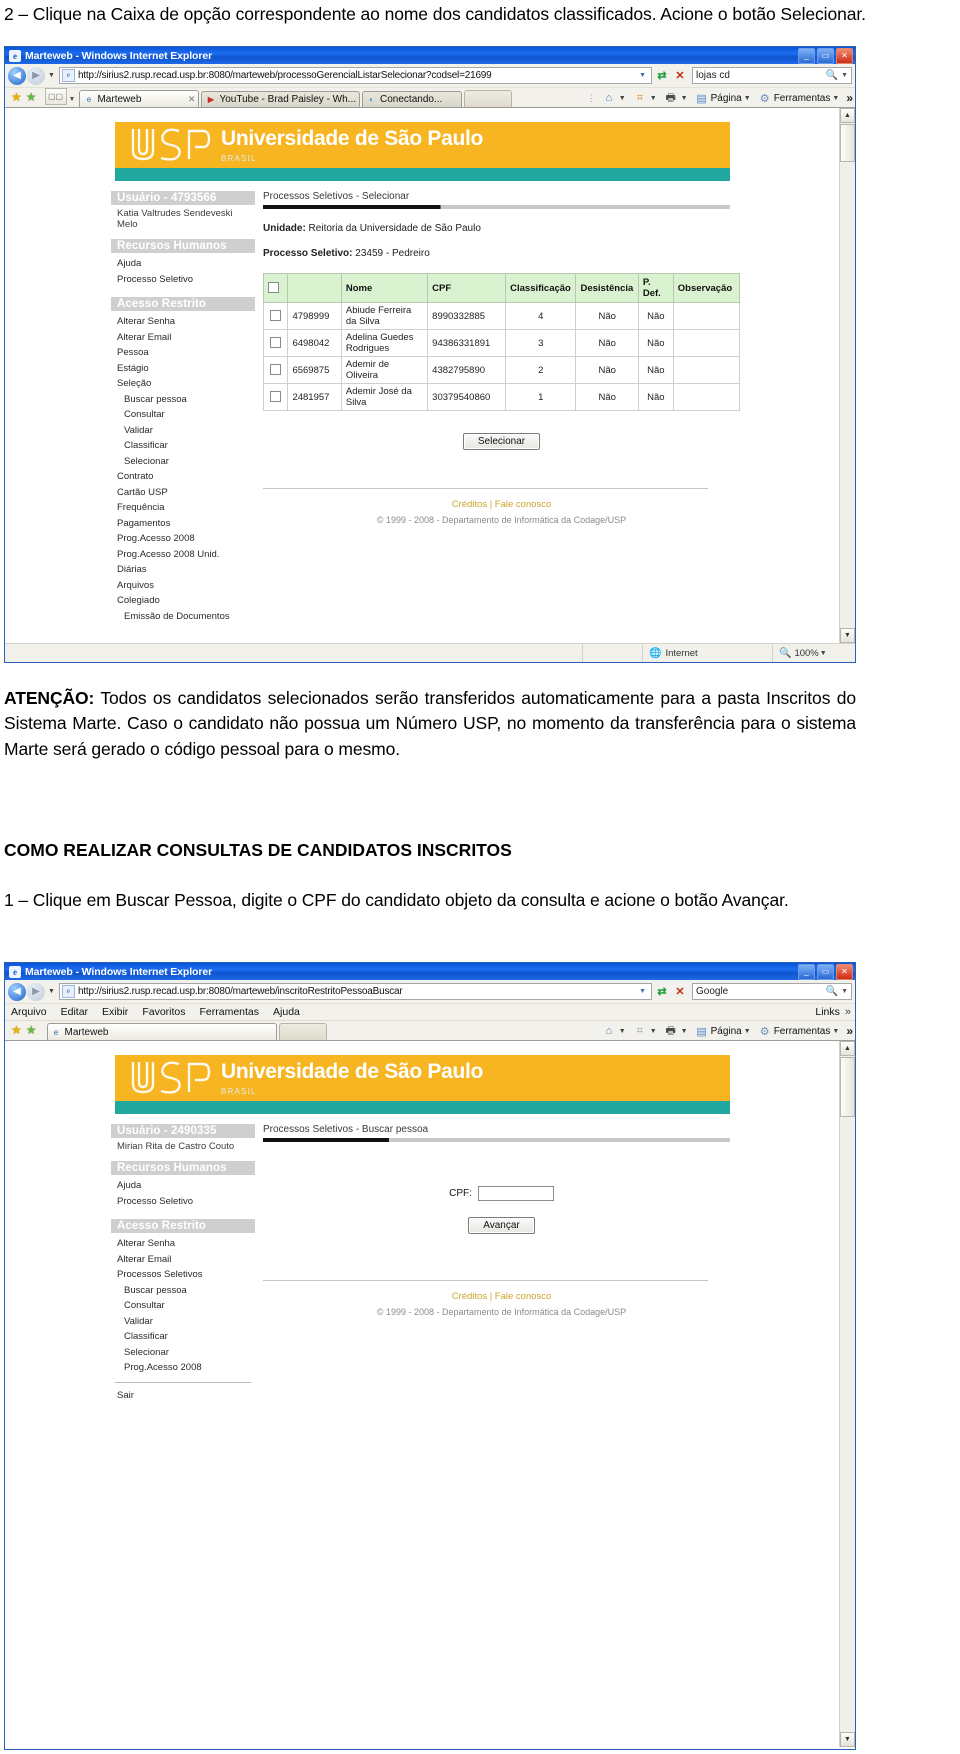  I want to click on tab-marteweb: e Marteweb ✕, so click(139, 98).